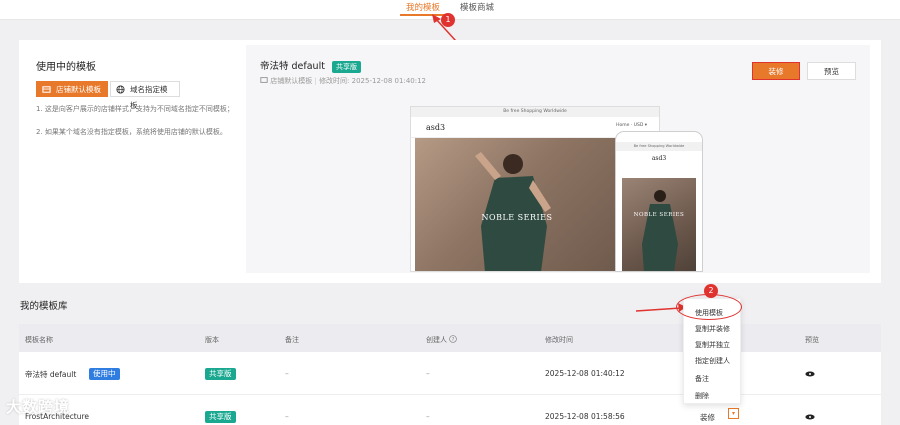 Image resolution: width=900 pixels, height=425 pixels. What do you see at coordinates (44, 306) in the screenshot?
I see `template-library-title: 我的模板库` at bounding box center [44, 306].